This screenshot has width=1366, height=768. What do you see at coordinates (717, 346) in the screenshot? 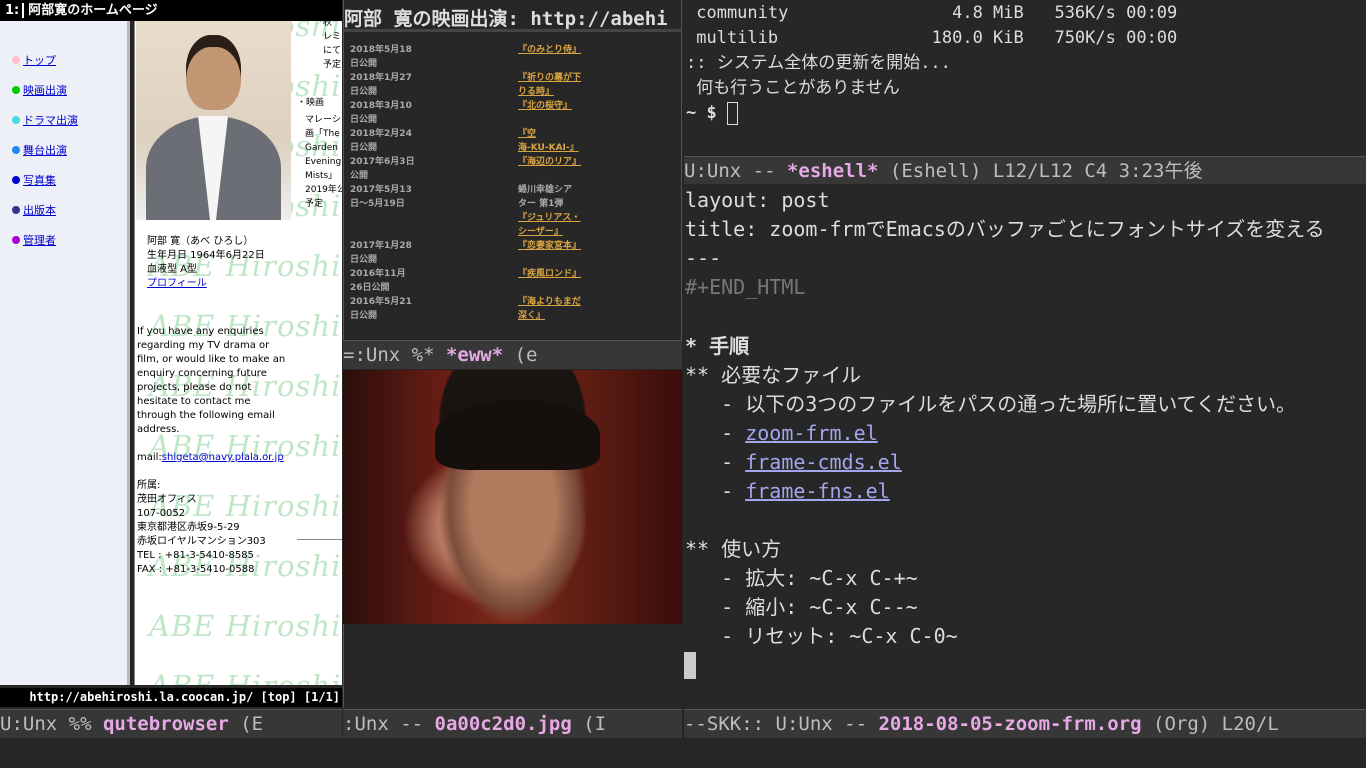
I see `org-heading: * 手順` at bounding box center [717, 346].